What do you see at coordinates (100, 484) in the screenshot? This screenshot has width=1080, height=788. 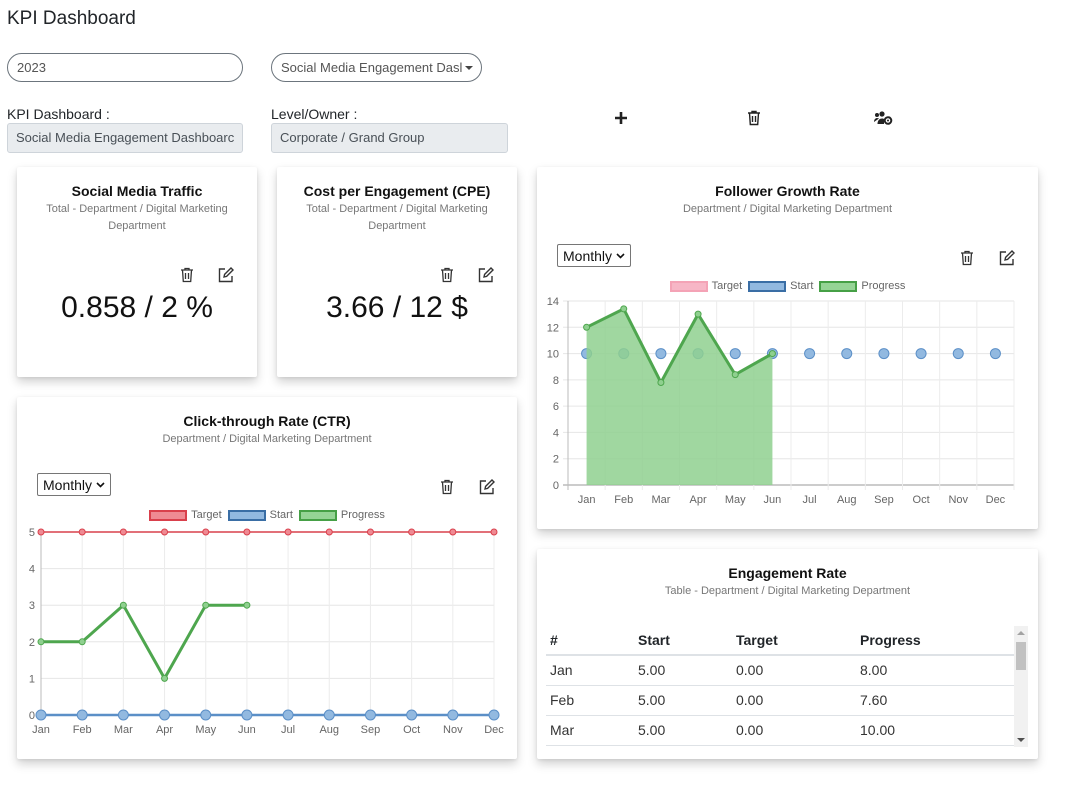 I see `chevron-down-icon` at bounding box center [100, 484].